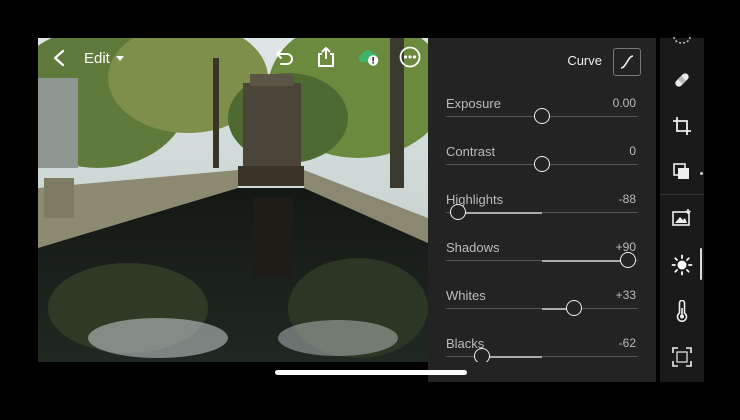  Describe the element at coordinates (347, 57) in the screenshot. I see `top-toolbar` at that location.